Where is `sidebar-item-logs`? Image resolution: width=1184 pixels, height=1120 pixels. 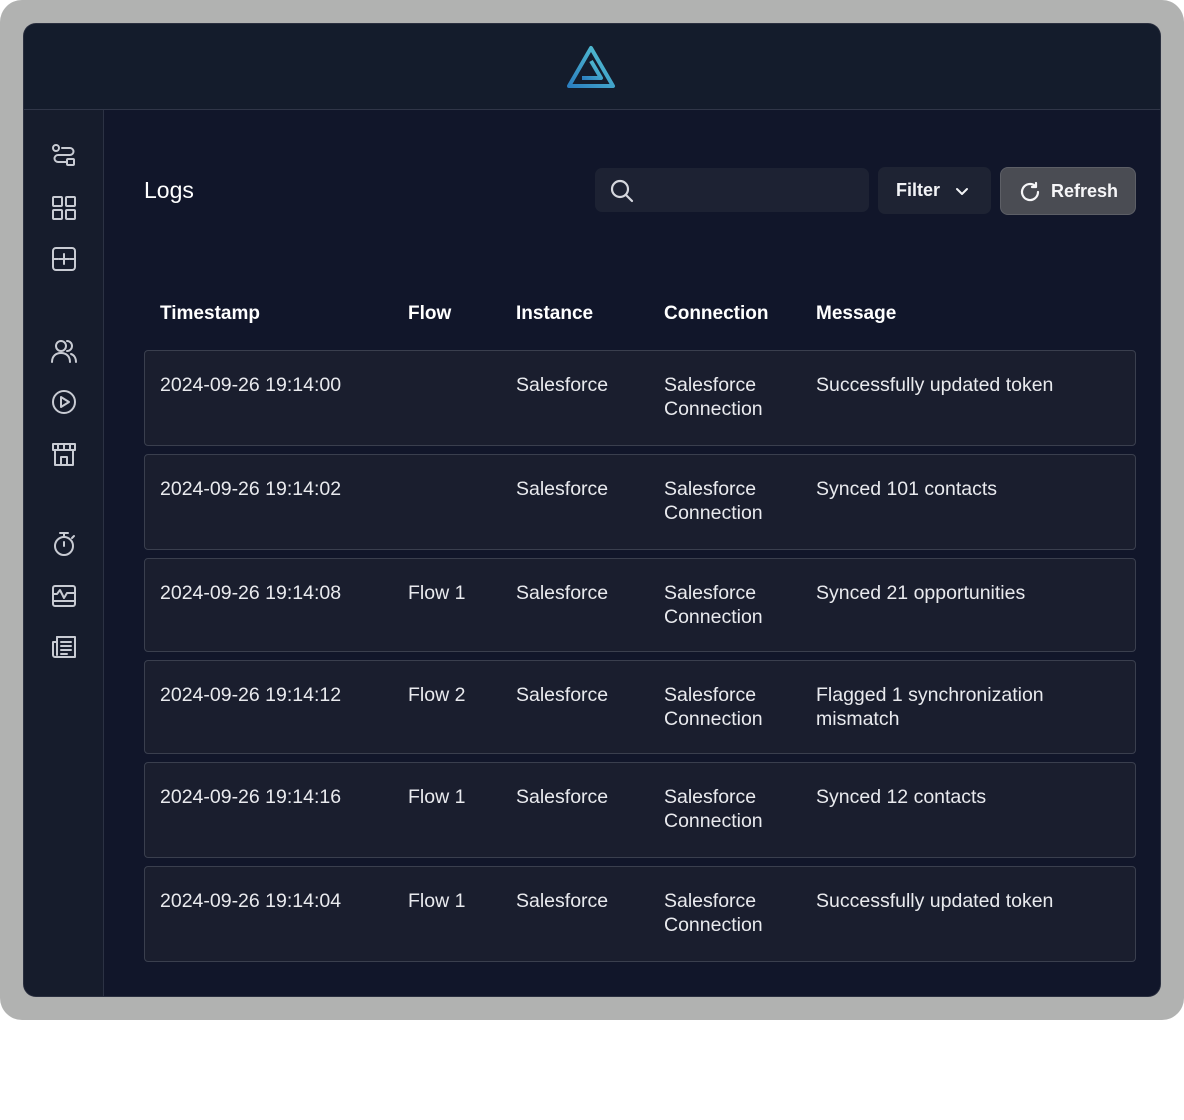
sidebar-item-logs is located at coordinates (64, 647).